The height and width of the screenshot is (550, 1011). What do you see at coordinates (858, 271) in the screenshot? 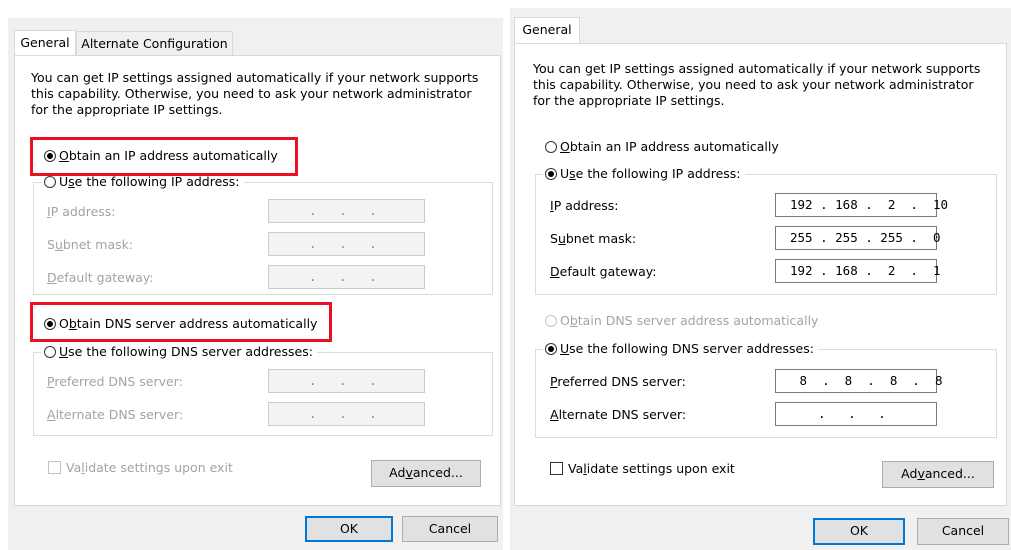
I see `default-gateway-field: 192 . 168 . 2 . 1` at bounding box center [858, 271].